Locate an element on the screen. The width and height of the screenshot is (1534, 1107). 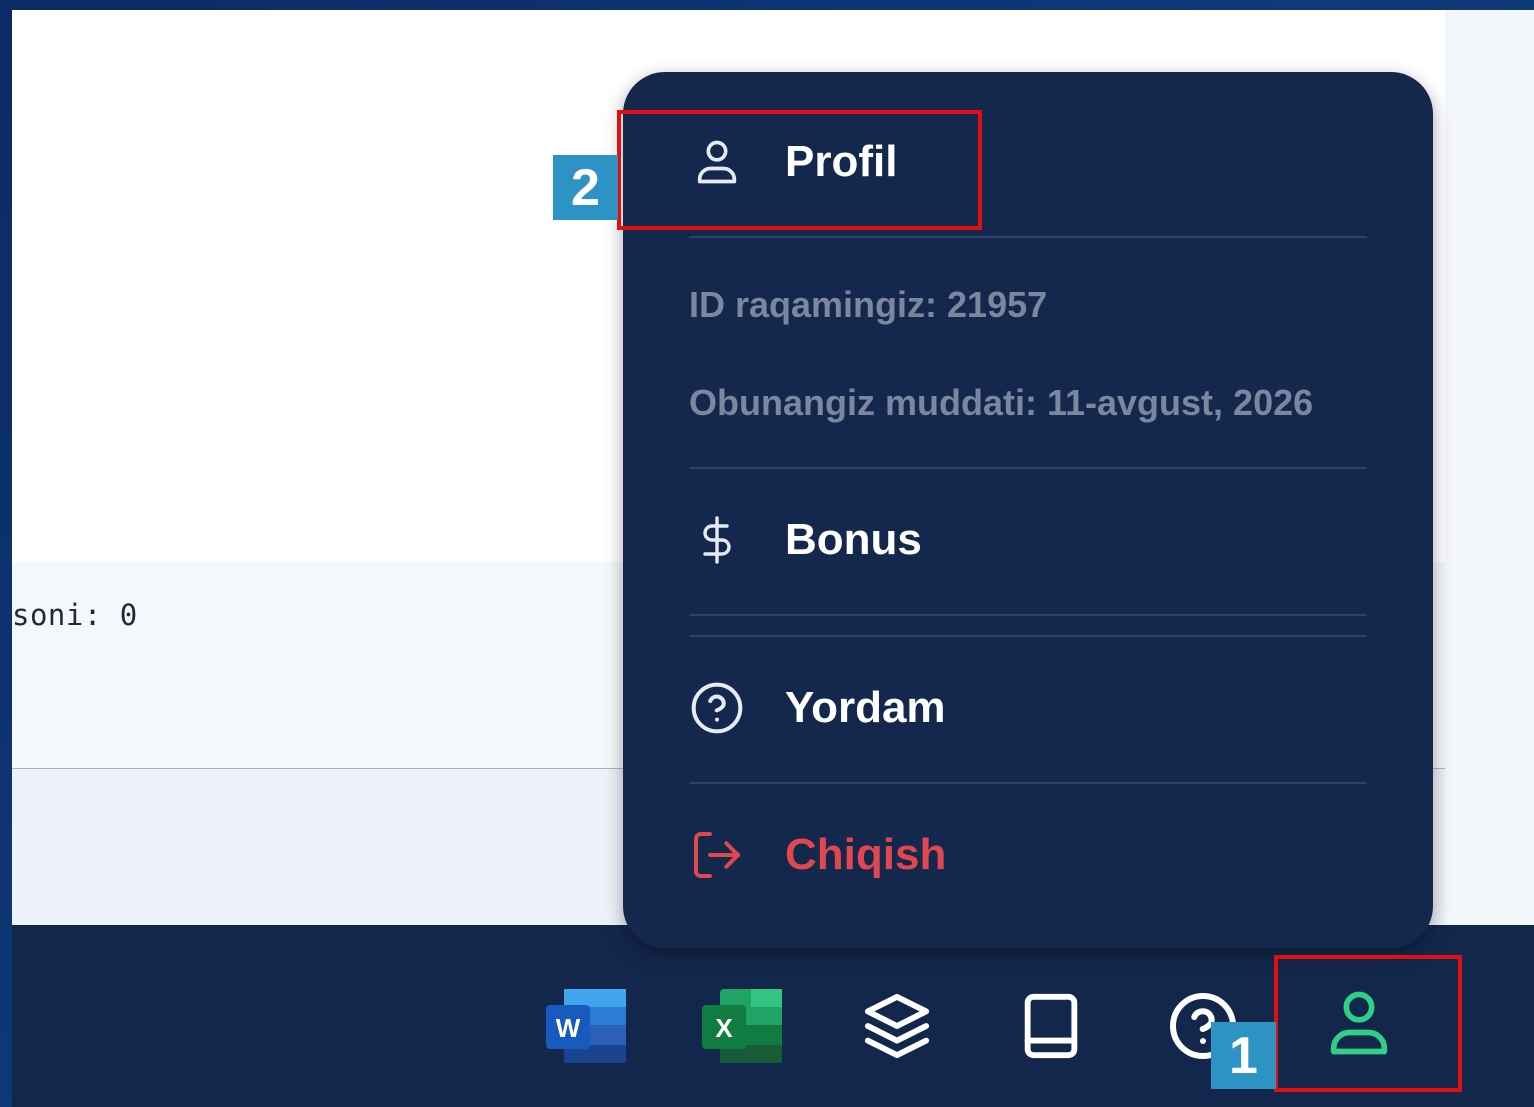
menu-item-logout: Chiqish is located at coordinates (817, 855).